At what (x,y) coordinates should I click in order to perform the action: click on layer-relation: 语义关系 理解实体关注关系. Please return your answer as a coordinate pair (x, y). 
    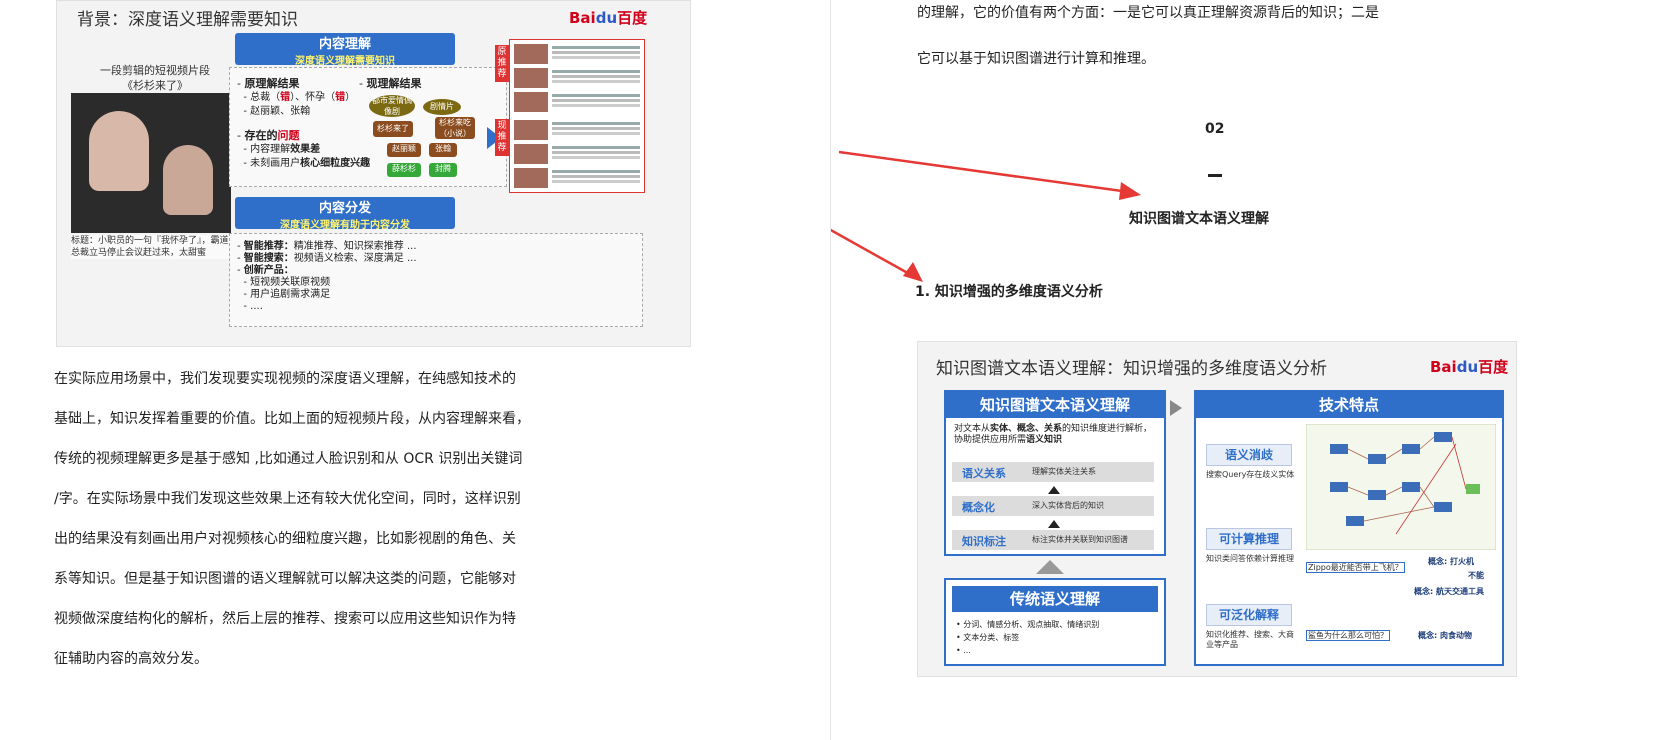
    Looking at the image, I should click on (1053, 472).